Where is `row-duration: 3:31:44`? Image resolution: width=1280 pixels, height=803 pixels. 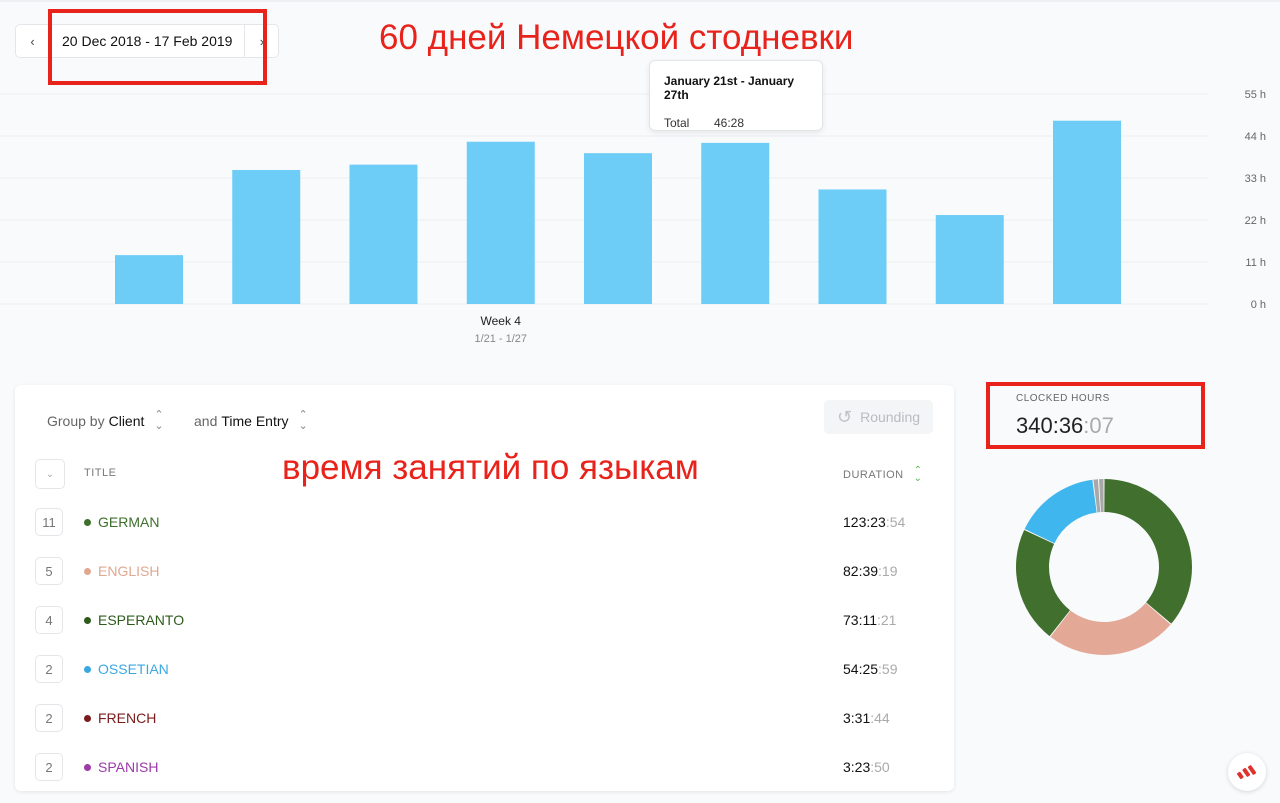 row-duration: 3:31:44 is located at coordinates (866, 718).